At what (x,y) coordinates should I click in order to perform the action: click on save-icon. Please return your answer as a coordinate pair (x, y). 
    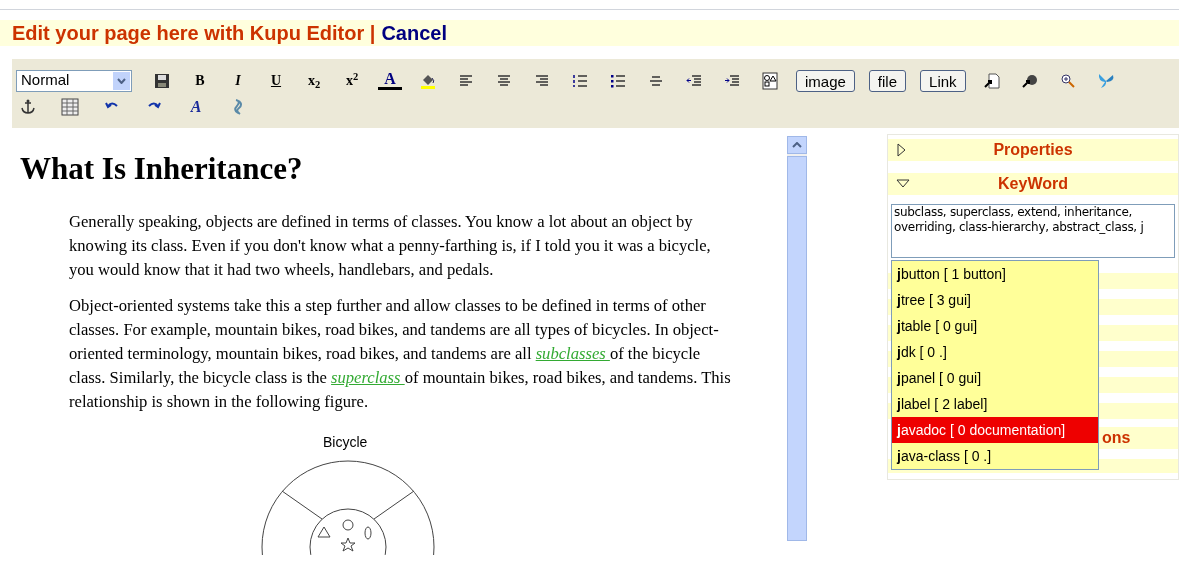
    Looking at the image, I should click on (162, 80).